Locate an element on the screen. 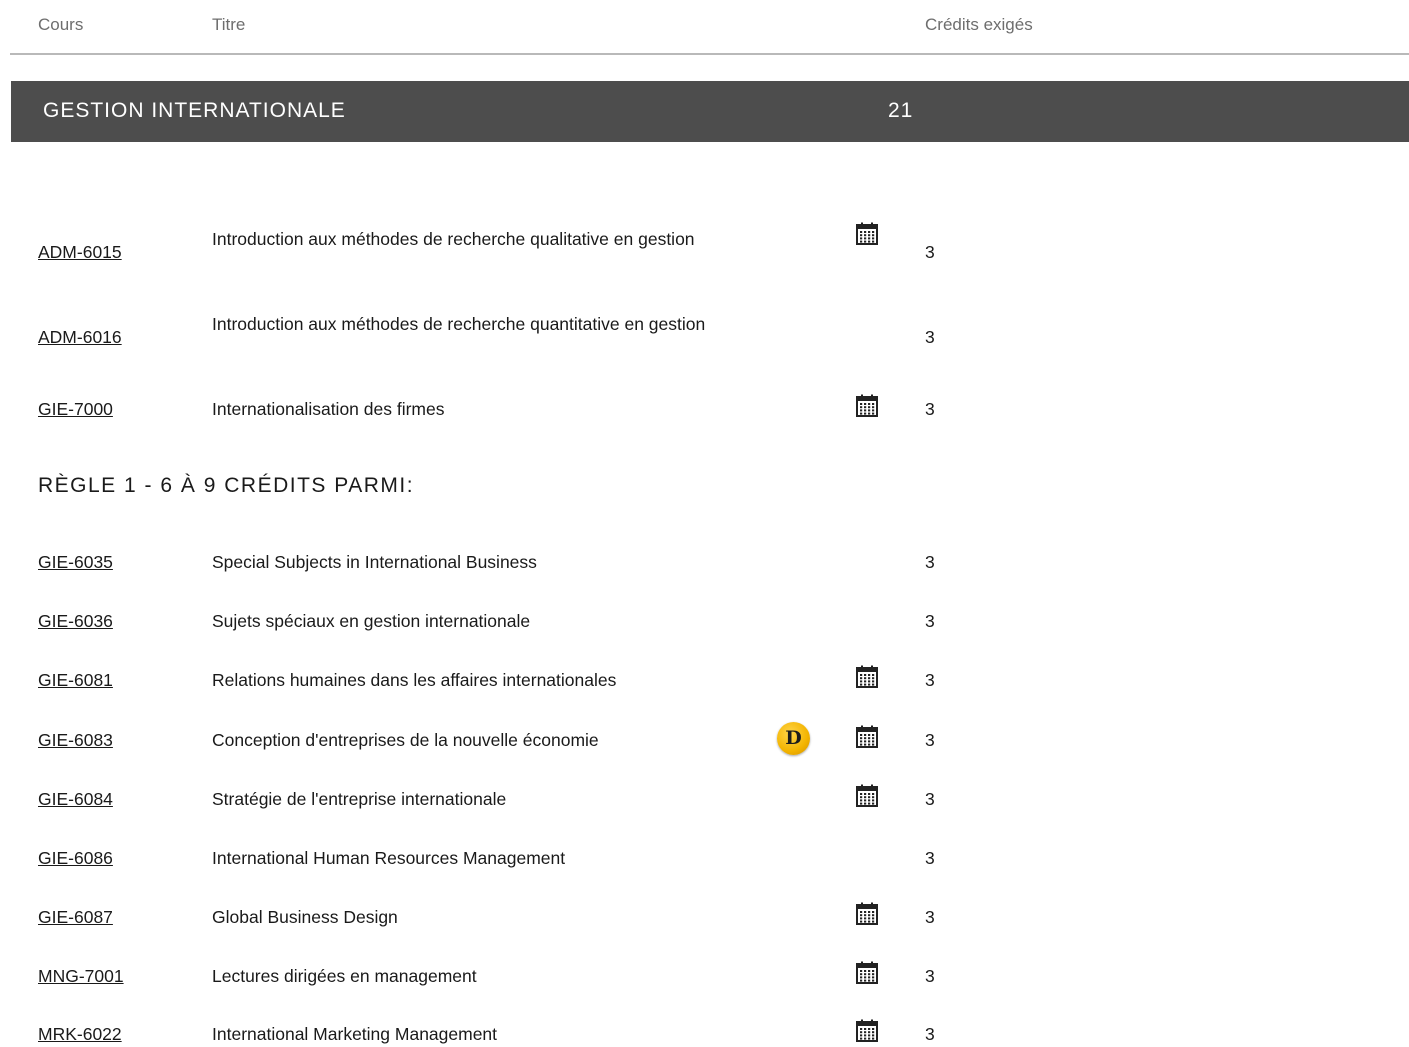 The image size is (1409, 1047). course-title: Internationalisation des firmes is located at coordinates (328, 409).